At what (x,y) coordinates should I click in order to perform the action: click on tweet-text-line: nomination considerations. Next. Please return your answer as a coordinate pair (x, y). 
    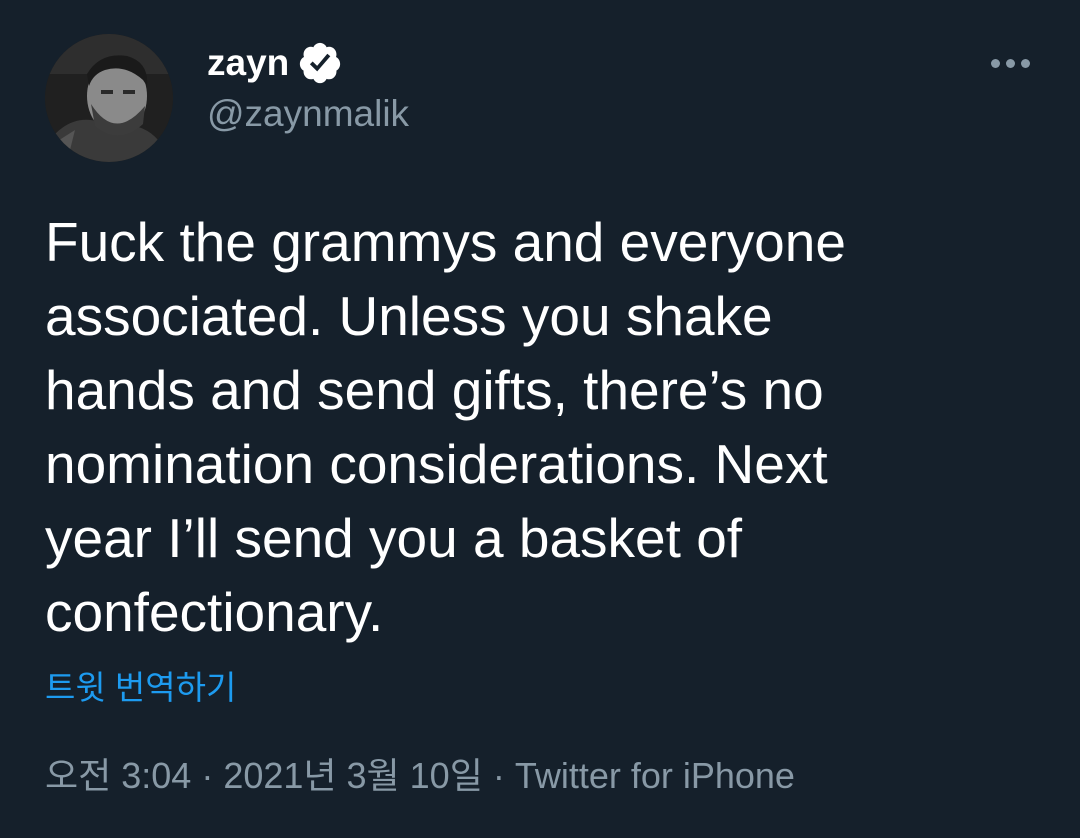
    Looking at the image, I should click on (436, 464).